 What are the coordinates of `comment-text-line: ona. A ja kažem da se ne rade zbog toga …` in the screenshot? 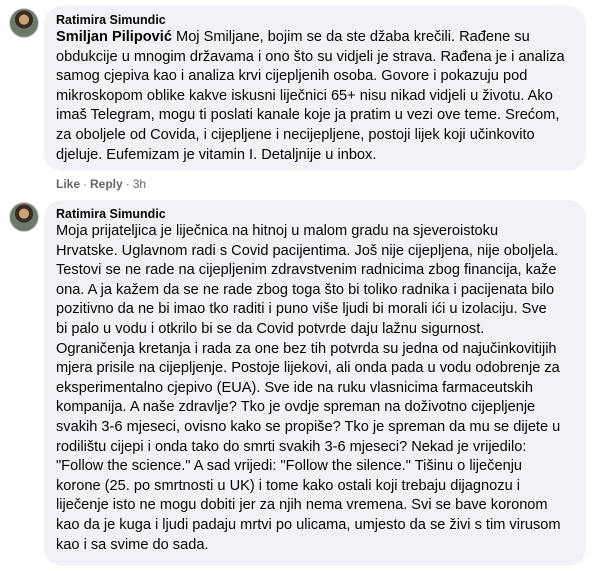 It's located at (305, 289).